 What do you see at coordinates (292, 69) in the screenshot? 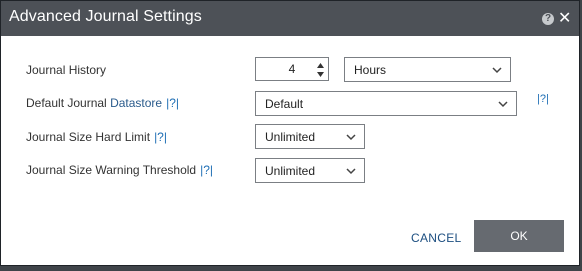
I see `journal-history-stepper: 4` at bounding box center [292, 69].